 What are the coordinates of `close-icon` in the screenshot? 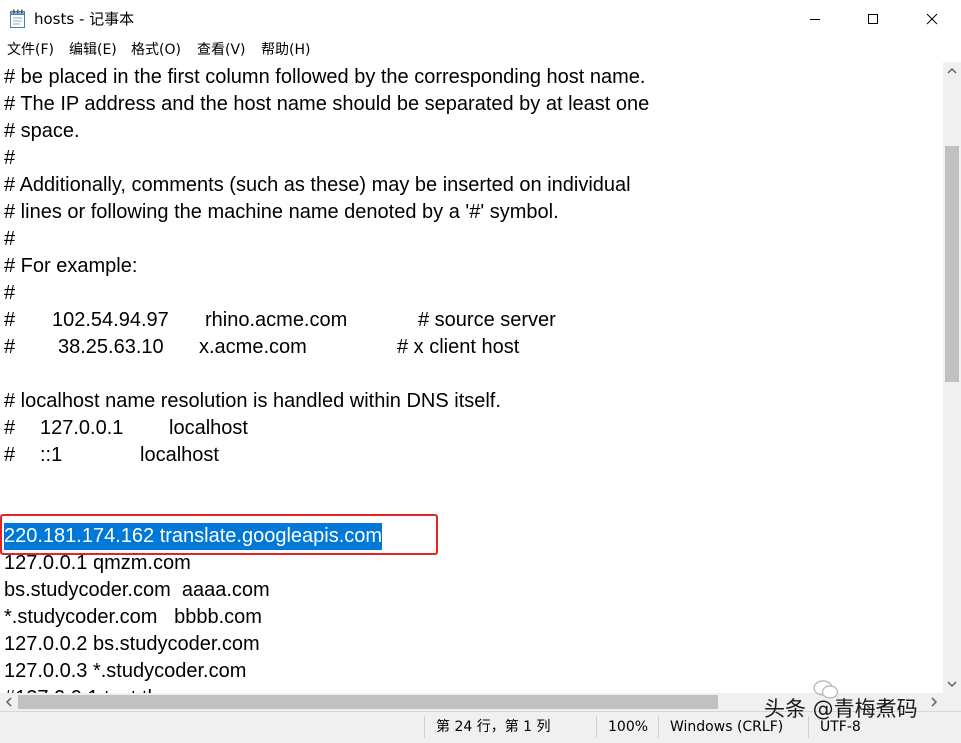 It's located at (932, 19).